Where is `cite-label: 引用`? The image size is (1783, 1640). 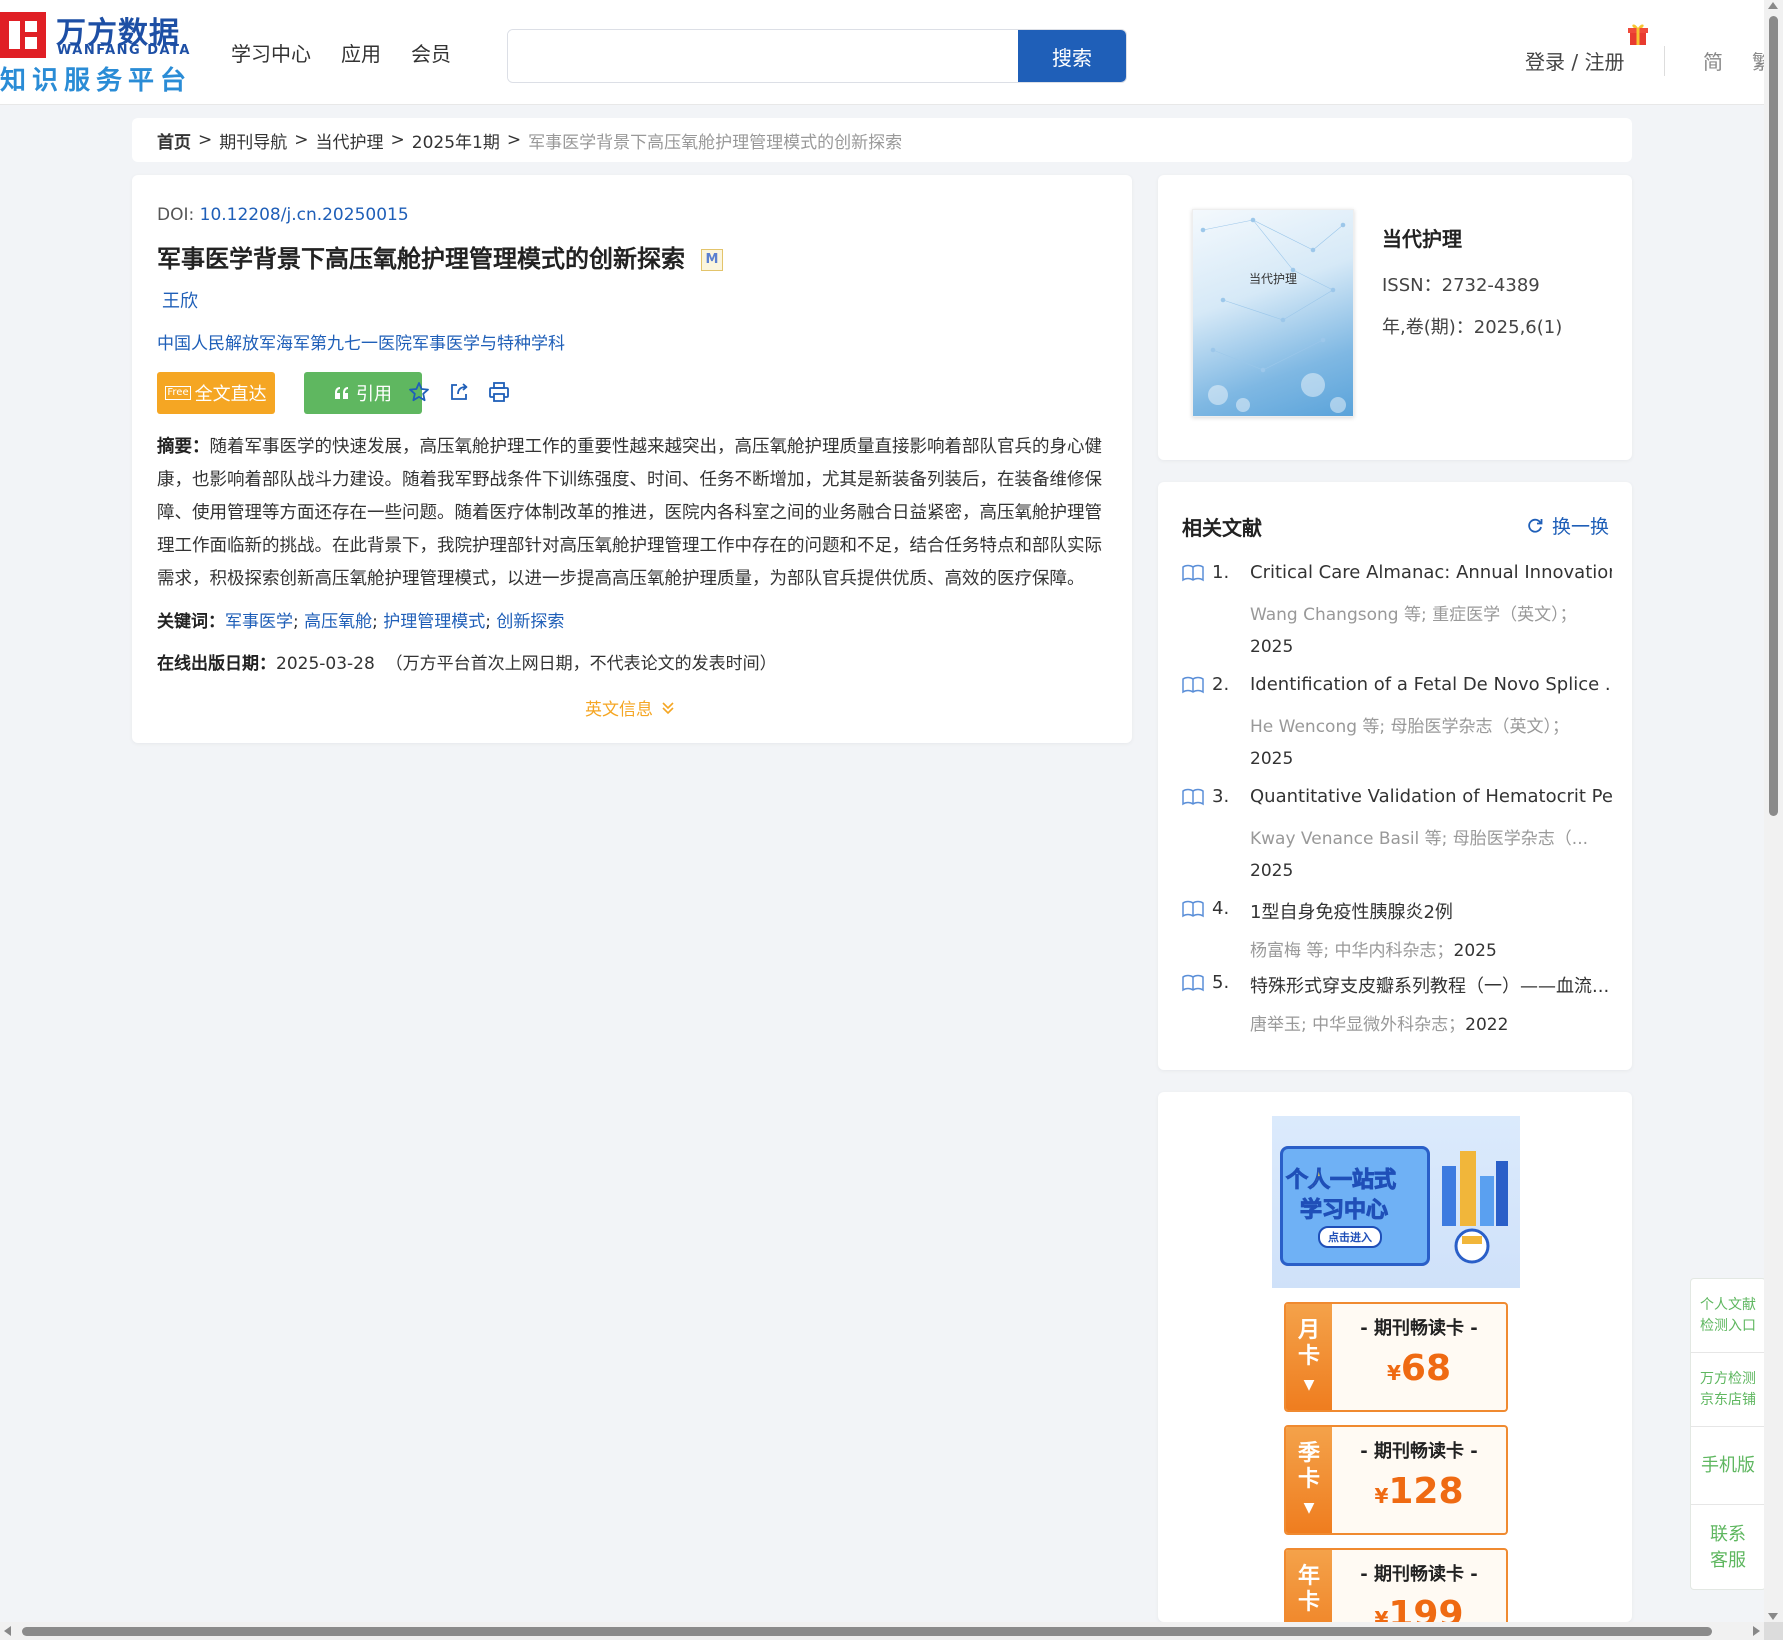 cite-label: 引用 is located at coordinates (374, 394).